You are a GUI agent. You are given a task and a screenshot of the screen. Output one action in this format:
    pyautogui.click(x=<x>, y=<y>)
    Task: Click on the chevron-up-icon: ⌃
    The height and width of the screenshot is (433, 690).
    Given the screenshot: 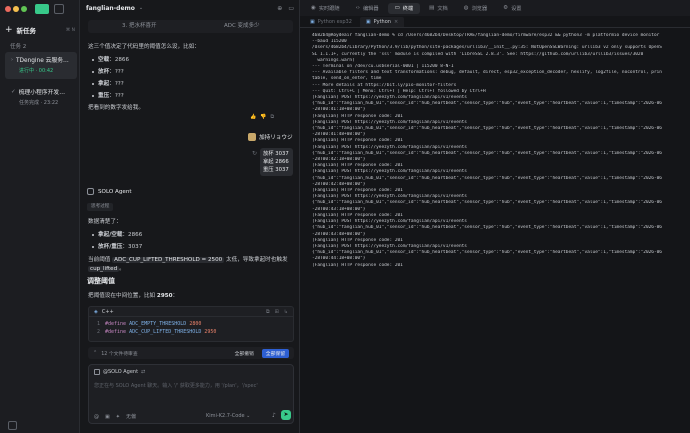 What is the action you would take?
    pyautogui.click(x=95, y=353)
    